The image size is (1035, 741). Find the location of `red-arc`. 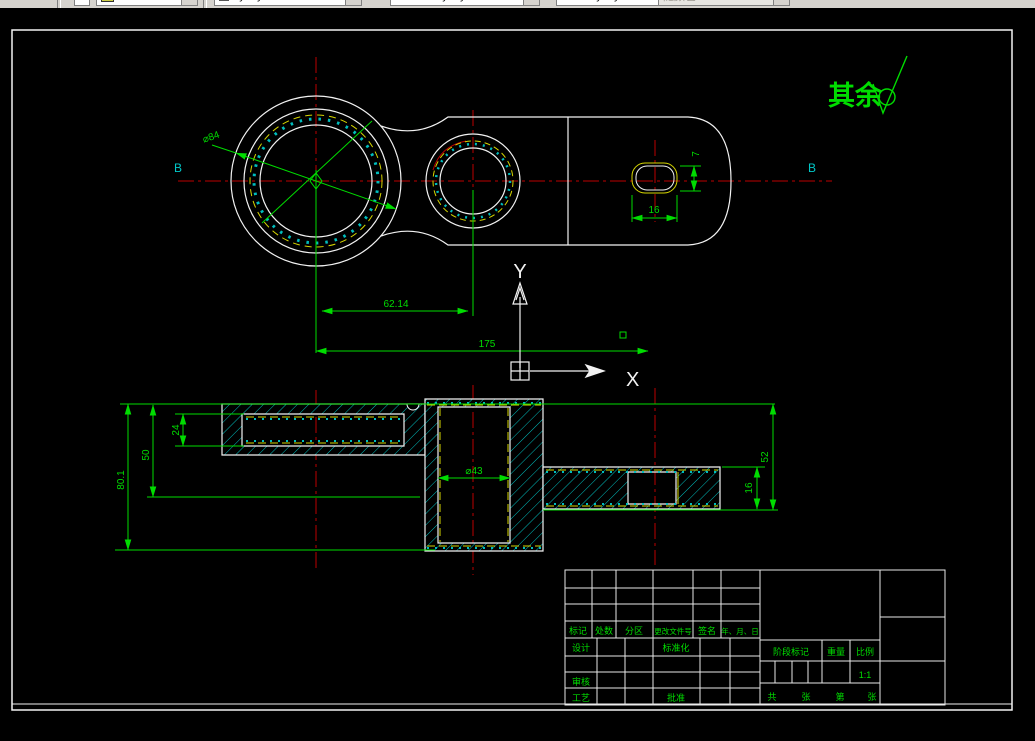

red-arc is located at coordinates (449, 155).